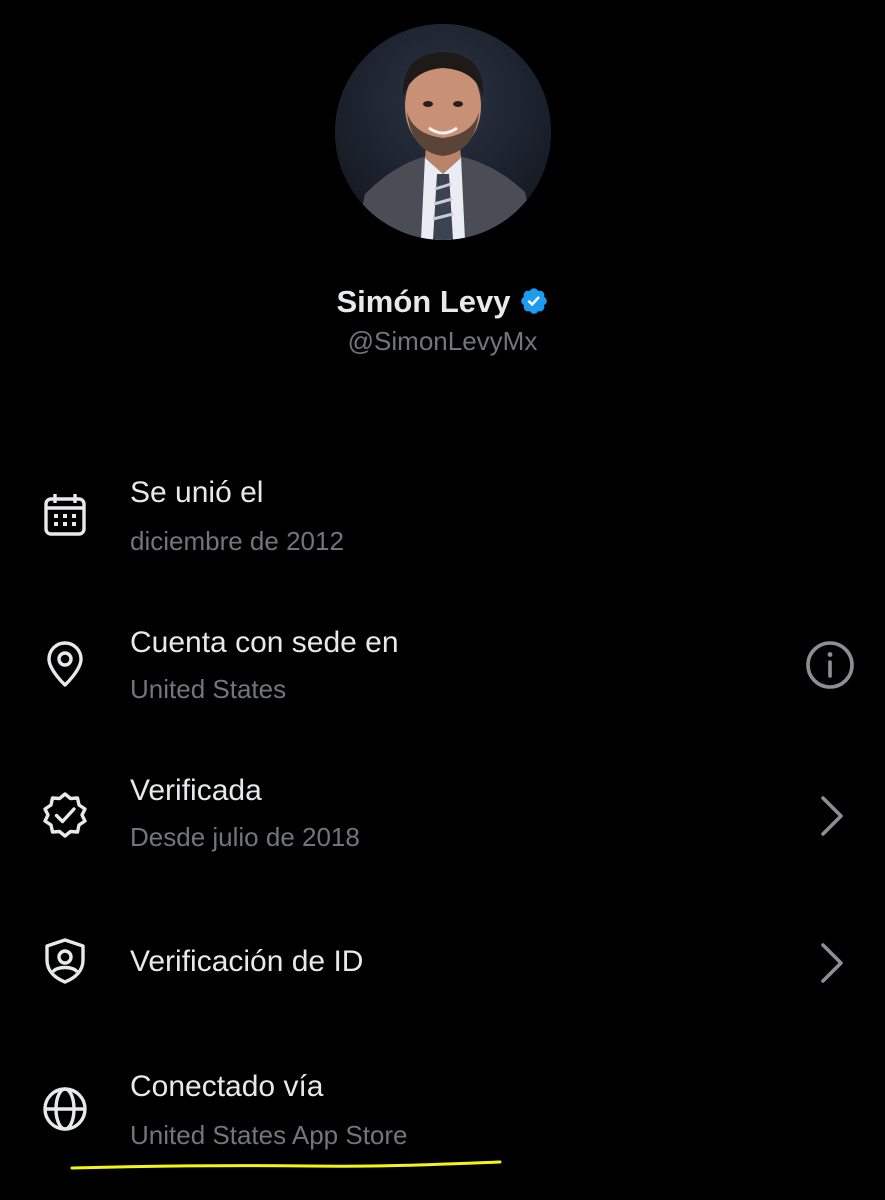 The image size is (885, 1200). I want to click on avatar-photo, so click(443, 132).